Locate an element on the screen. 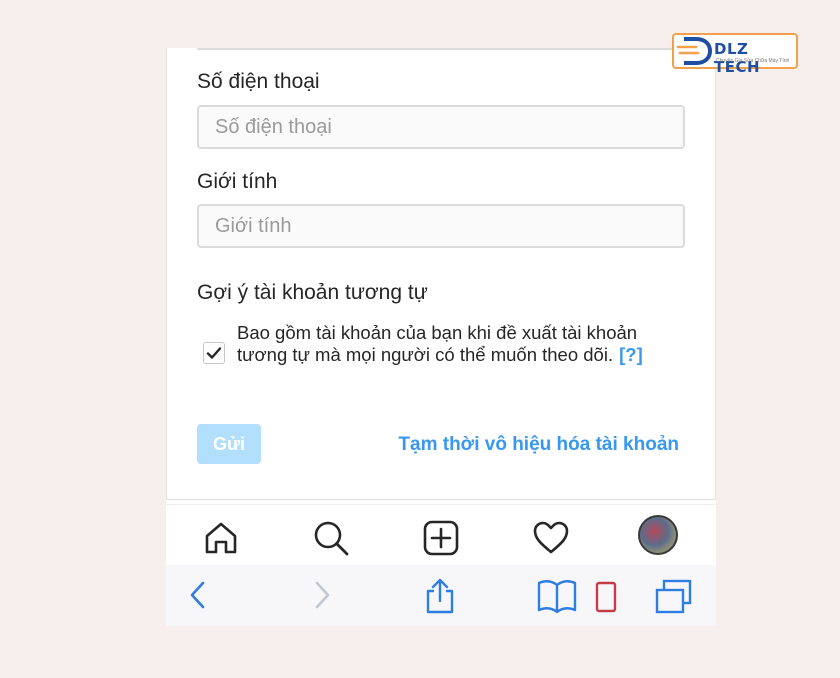 The width and height of the screenshot is (840, 678). bottom-tab-bar is located at coordinates (441, 535).